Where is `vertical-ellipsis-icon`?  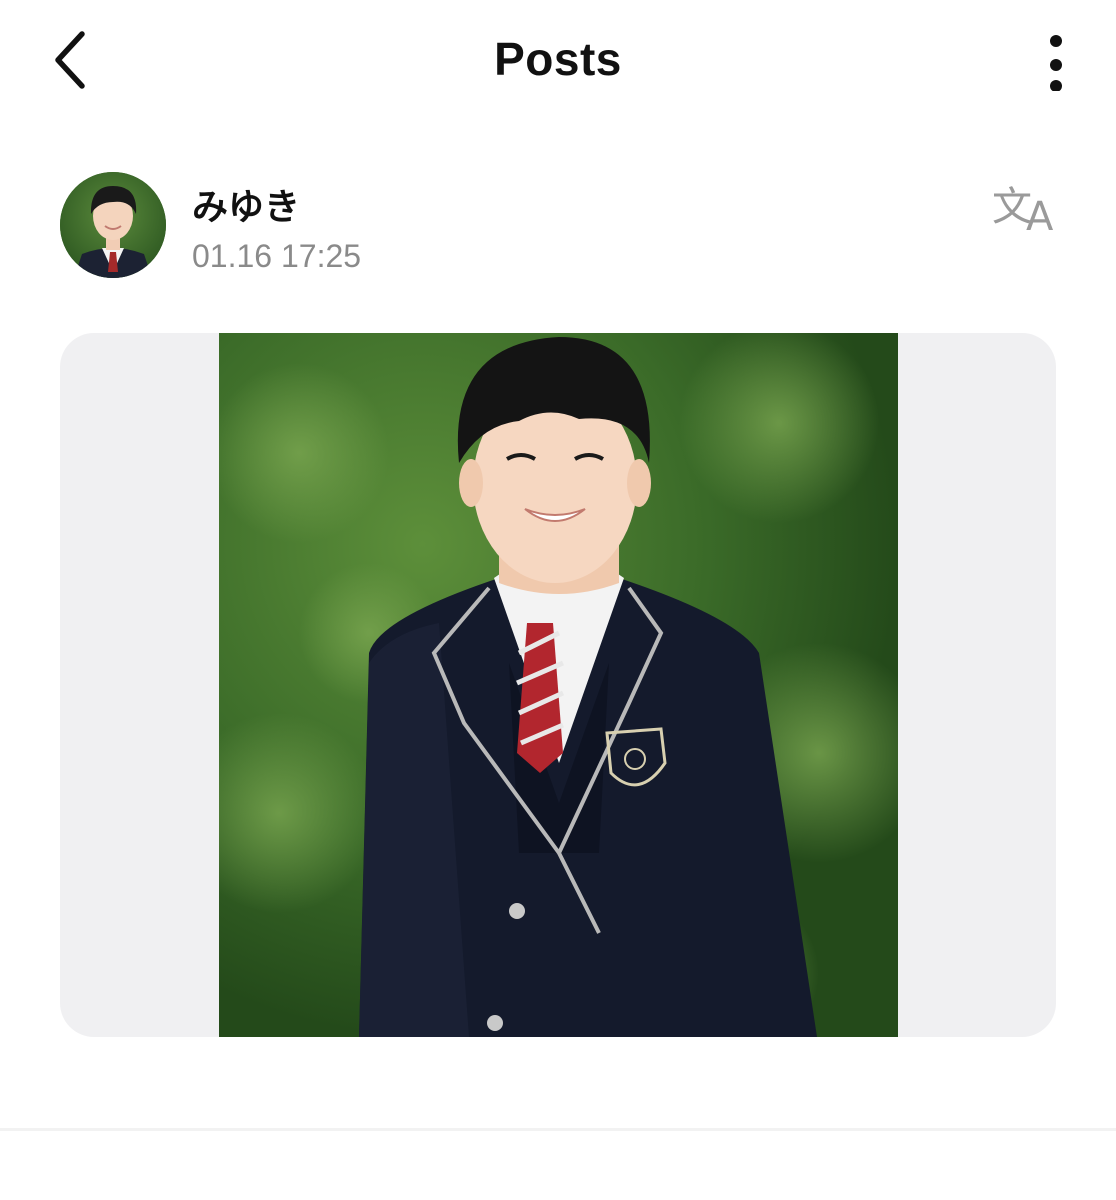 vertical-ellipsis-icon is located at coordinates (1056, 63).